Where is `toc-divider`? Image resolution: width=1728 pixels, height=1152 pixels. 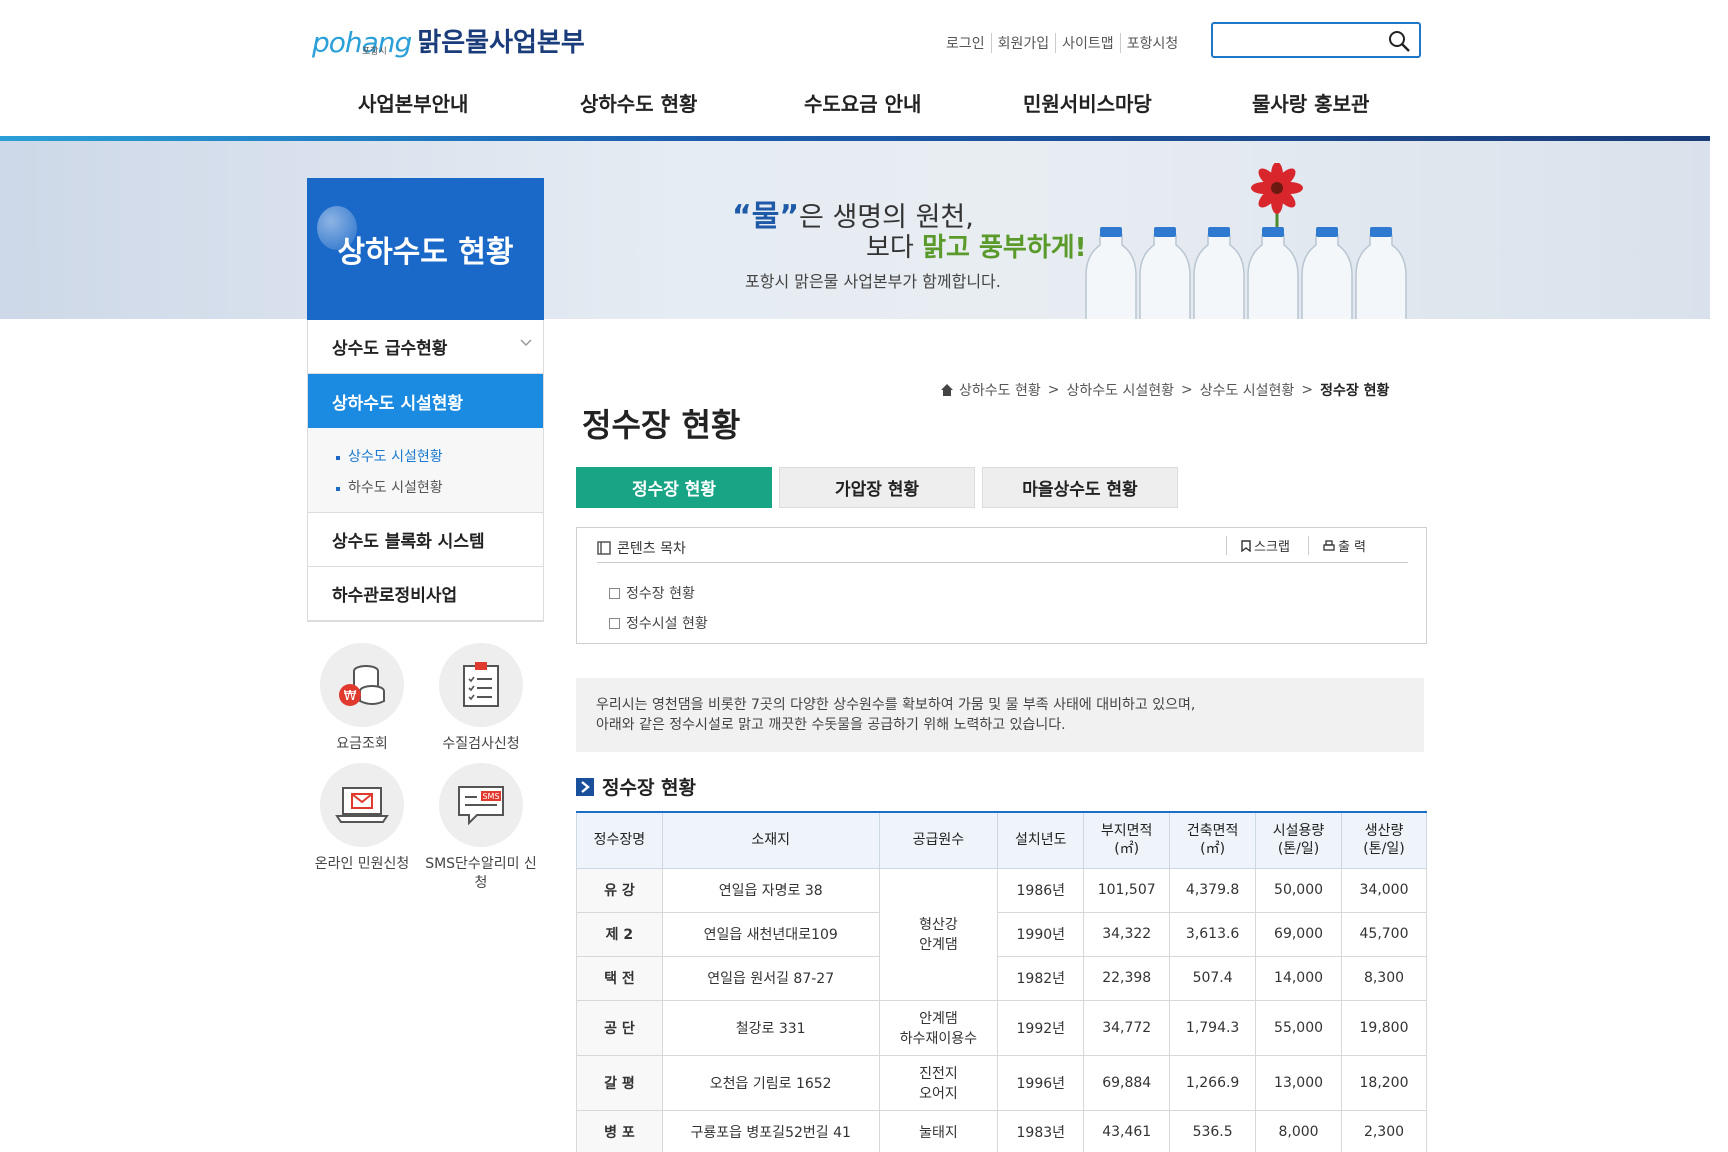
toc-divider is located at coordinates (1002, 562).